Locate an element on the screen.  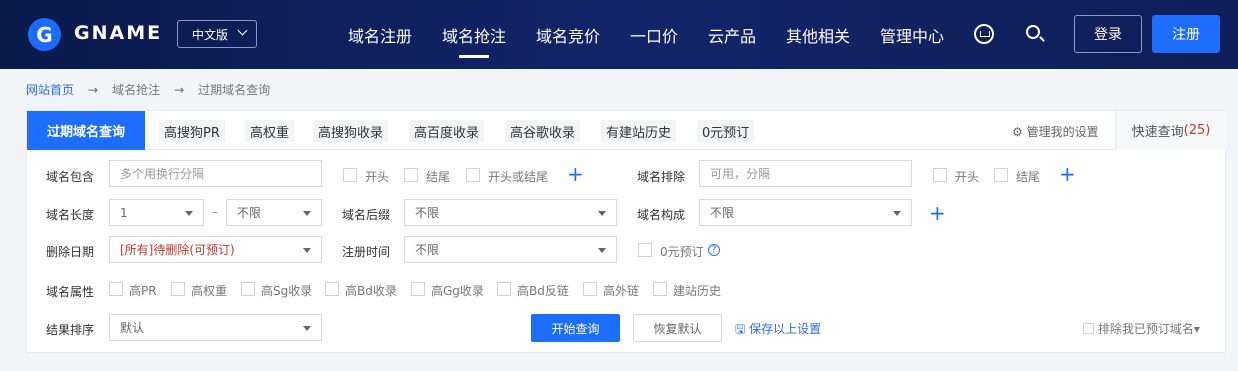
contains-start-or-end-label: 开头或结尾 is located at coordinates (518, 177).